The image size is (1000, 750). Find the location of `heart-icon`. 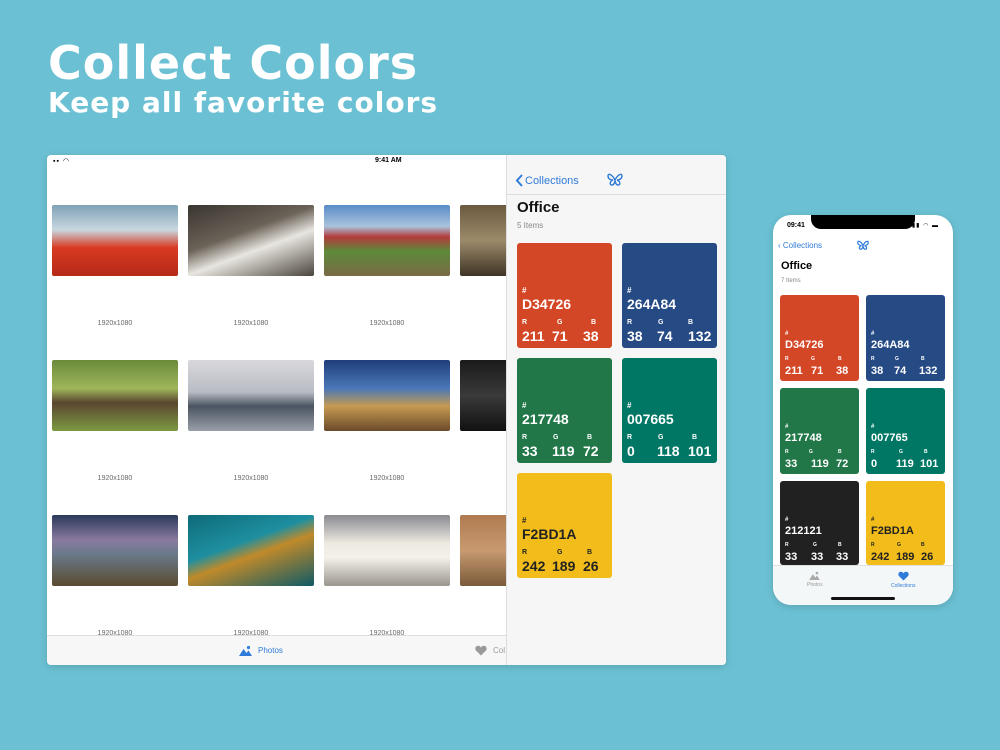

heart-icon is located at coordinates (481, 650).